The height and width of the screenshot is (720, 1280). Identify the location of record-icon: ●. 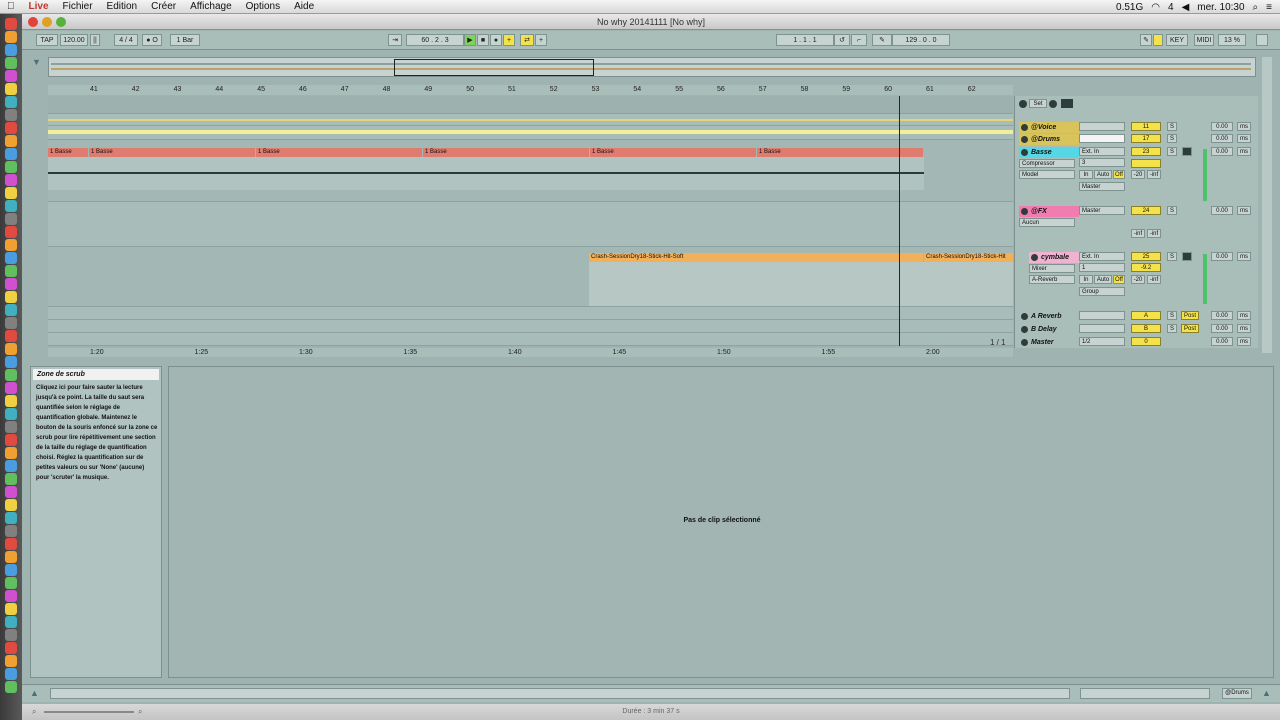
(496, 40).